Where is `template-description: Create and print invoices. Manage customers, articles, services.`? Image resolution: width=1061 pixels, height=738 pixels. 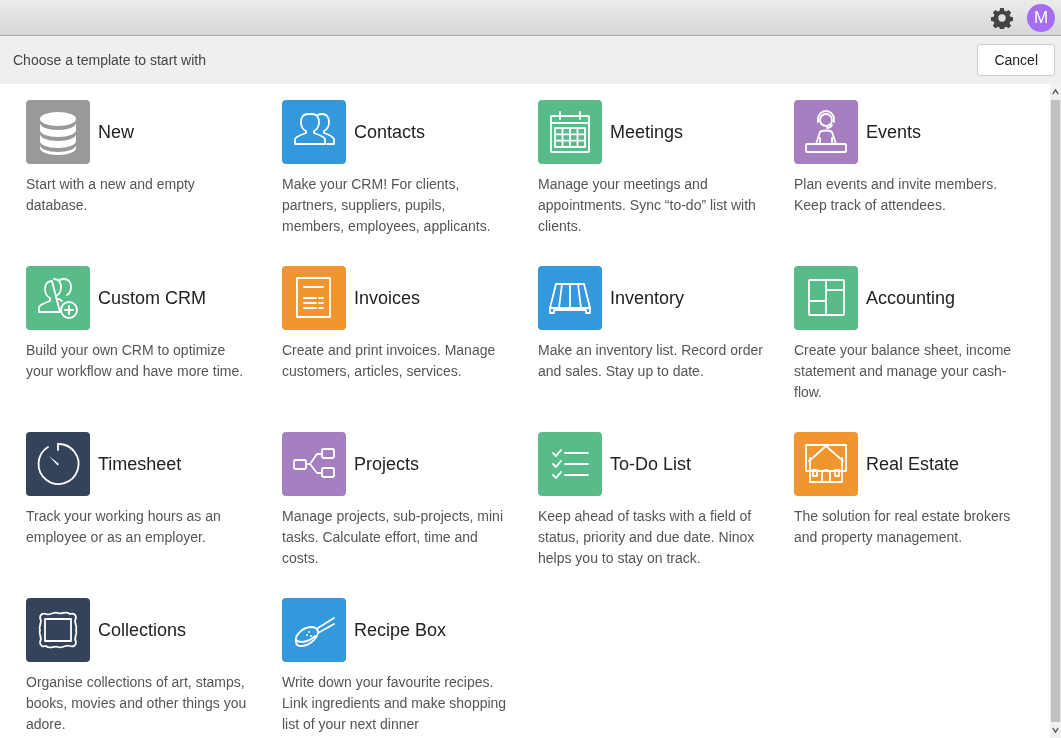
template-description: Create and print invoices. Manage customers, articles, services. is located at coordinates (389, 361).